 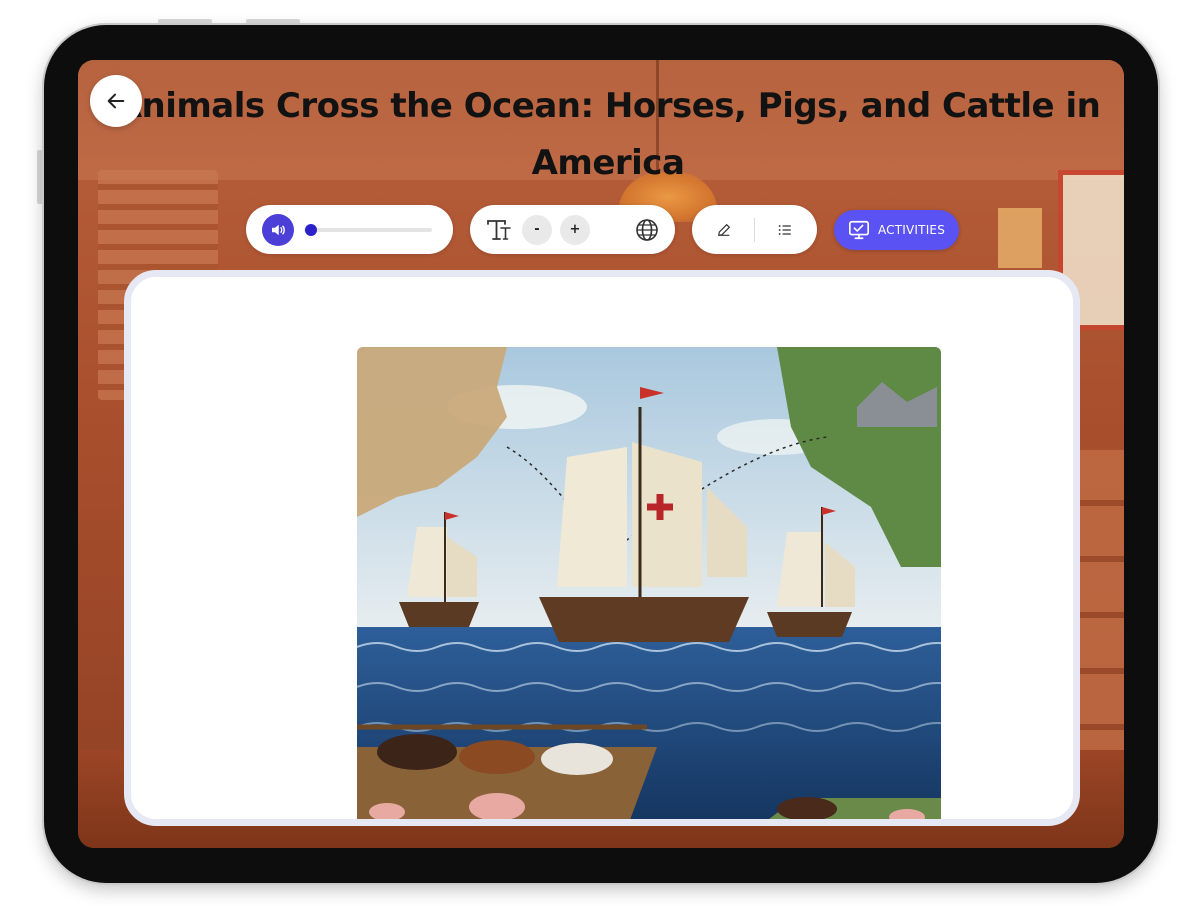 I want to click on list-icon, so click(x=784, y=229).